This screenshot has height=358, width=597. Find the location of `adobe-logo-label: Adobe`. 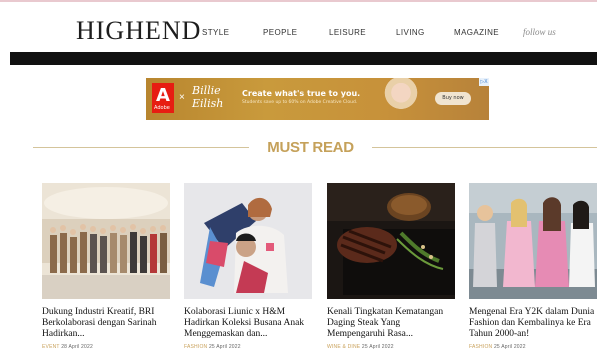

adobe-logo-label: Adobe is located at coordinates (162, 108).